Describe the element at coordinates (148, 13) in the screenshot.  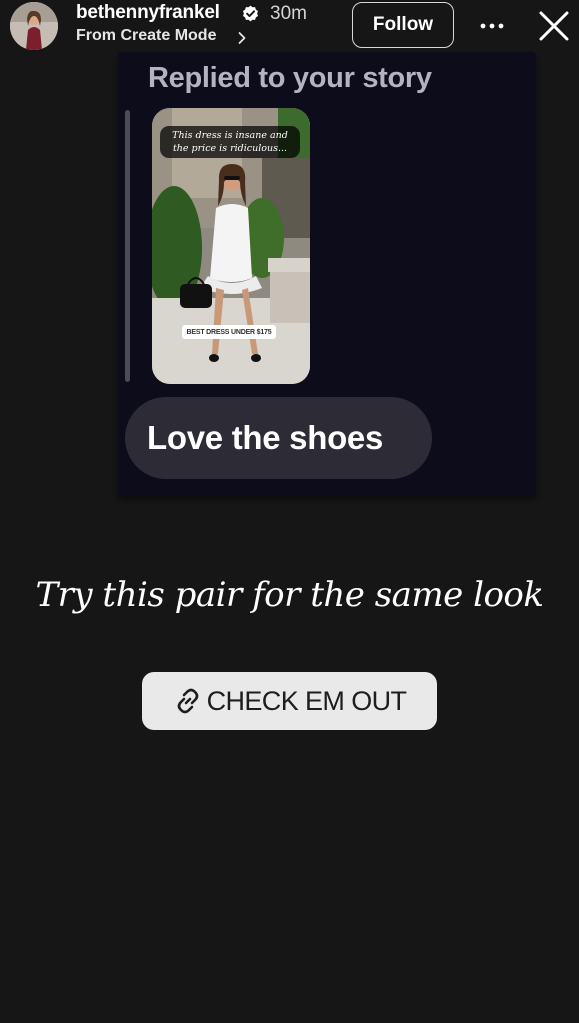
I see `username: bethennyfrankel` at that location.